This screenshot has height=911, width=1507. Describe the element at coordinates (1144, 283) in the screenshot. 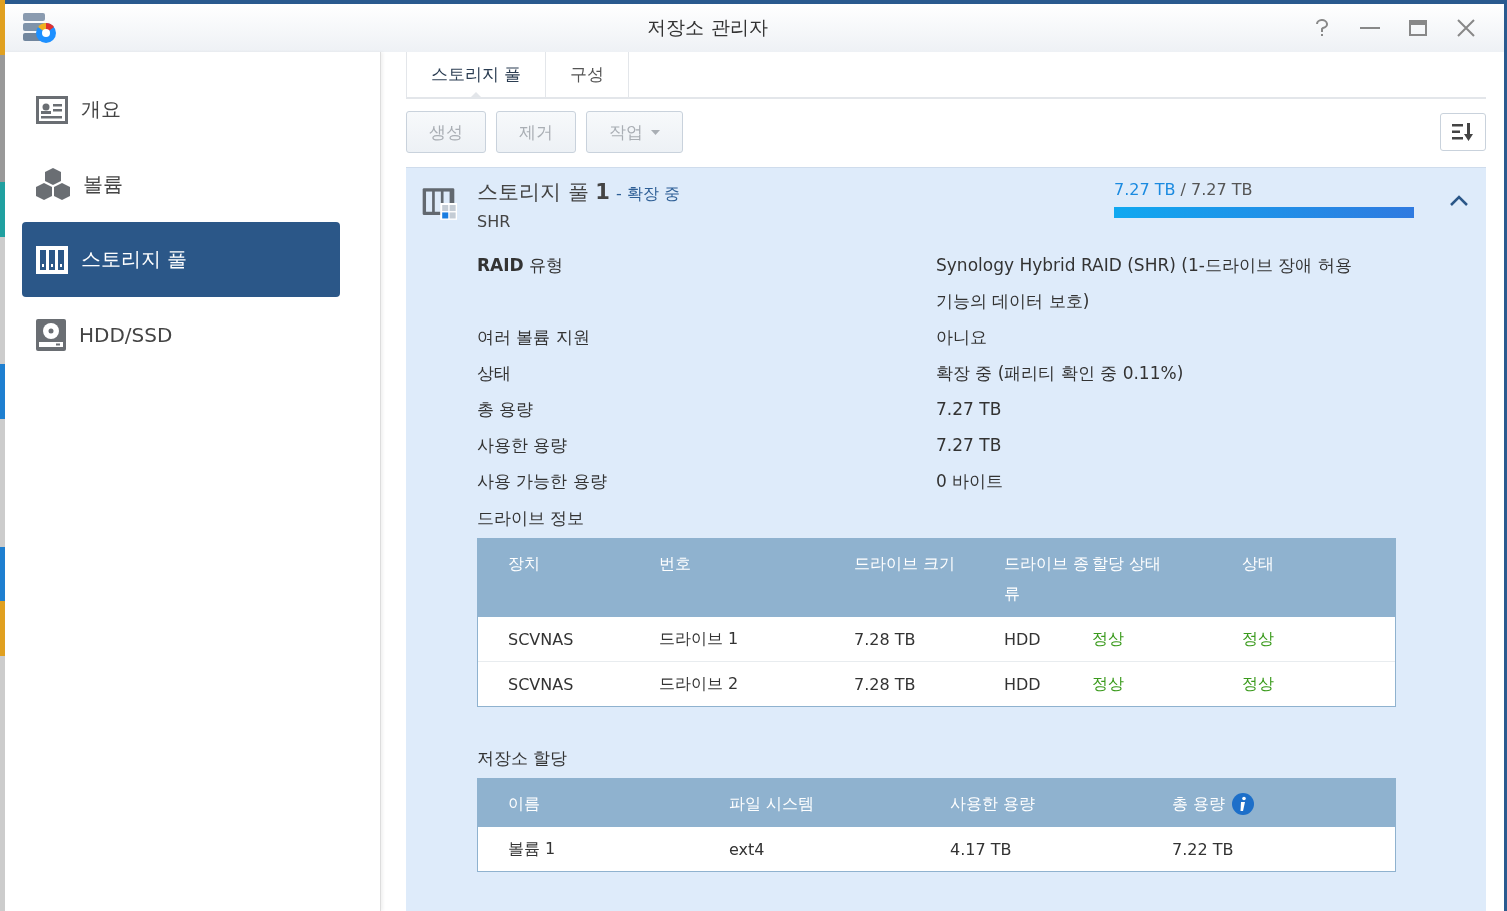

I see `detail-value: Synology Hybrid RAID (SHR) (1-드라이브 장애 허용 기능의 데이터 보호)` at that location.